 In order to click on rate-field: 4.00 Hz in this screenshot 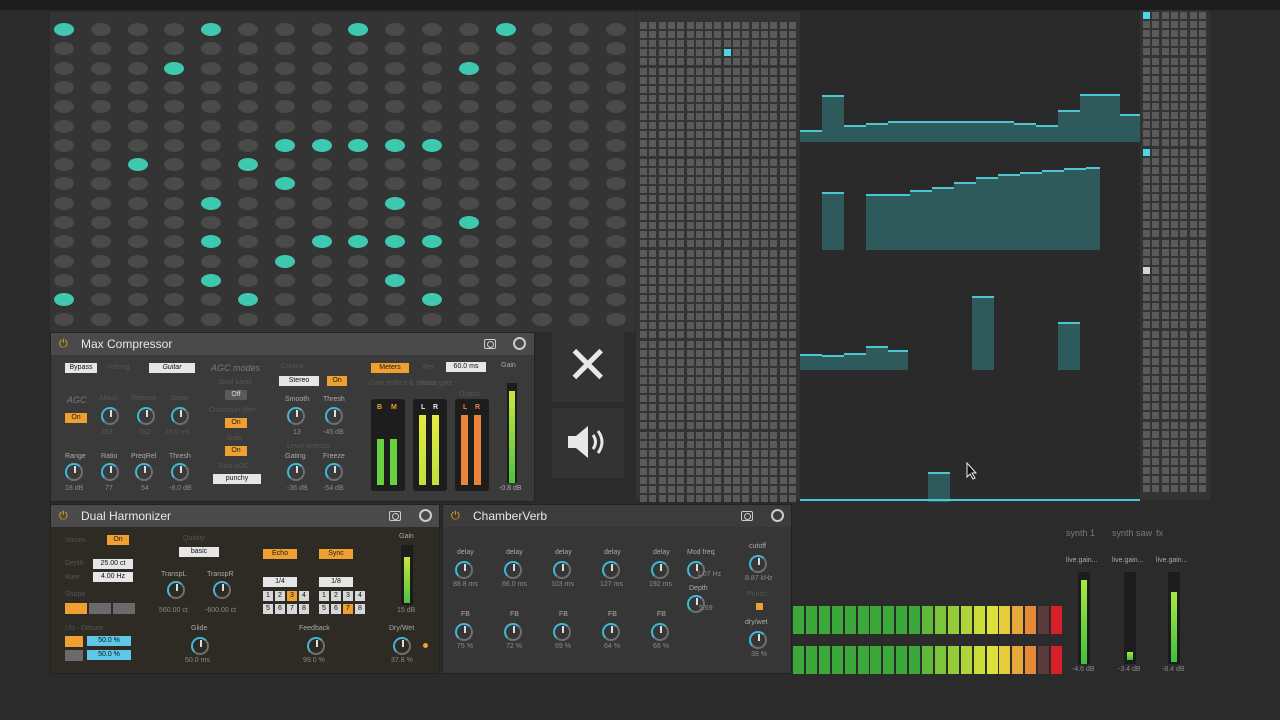, I will do `click(113, 577)`.